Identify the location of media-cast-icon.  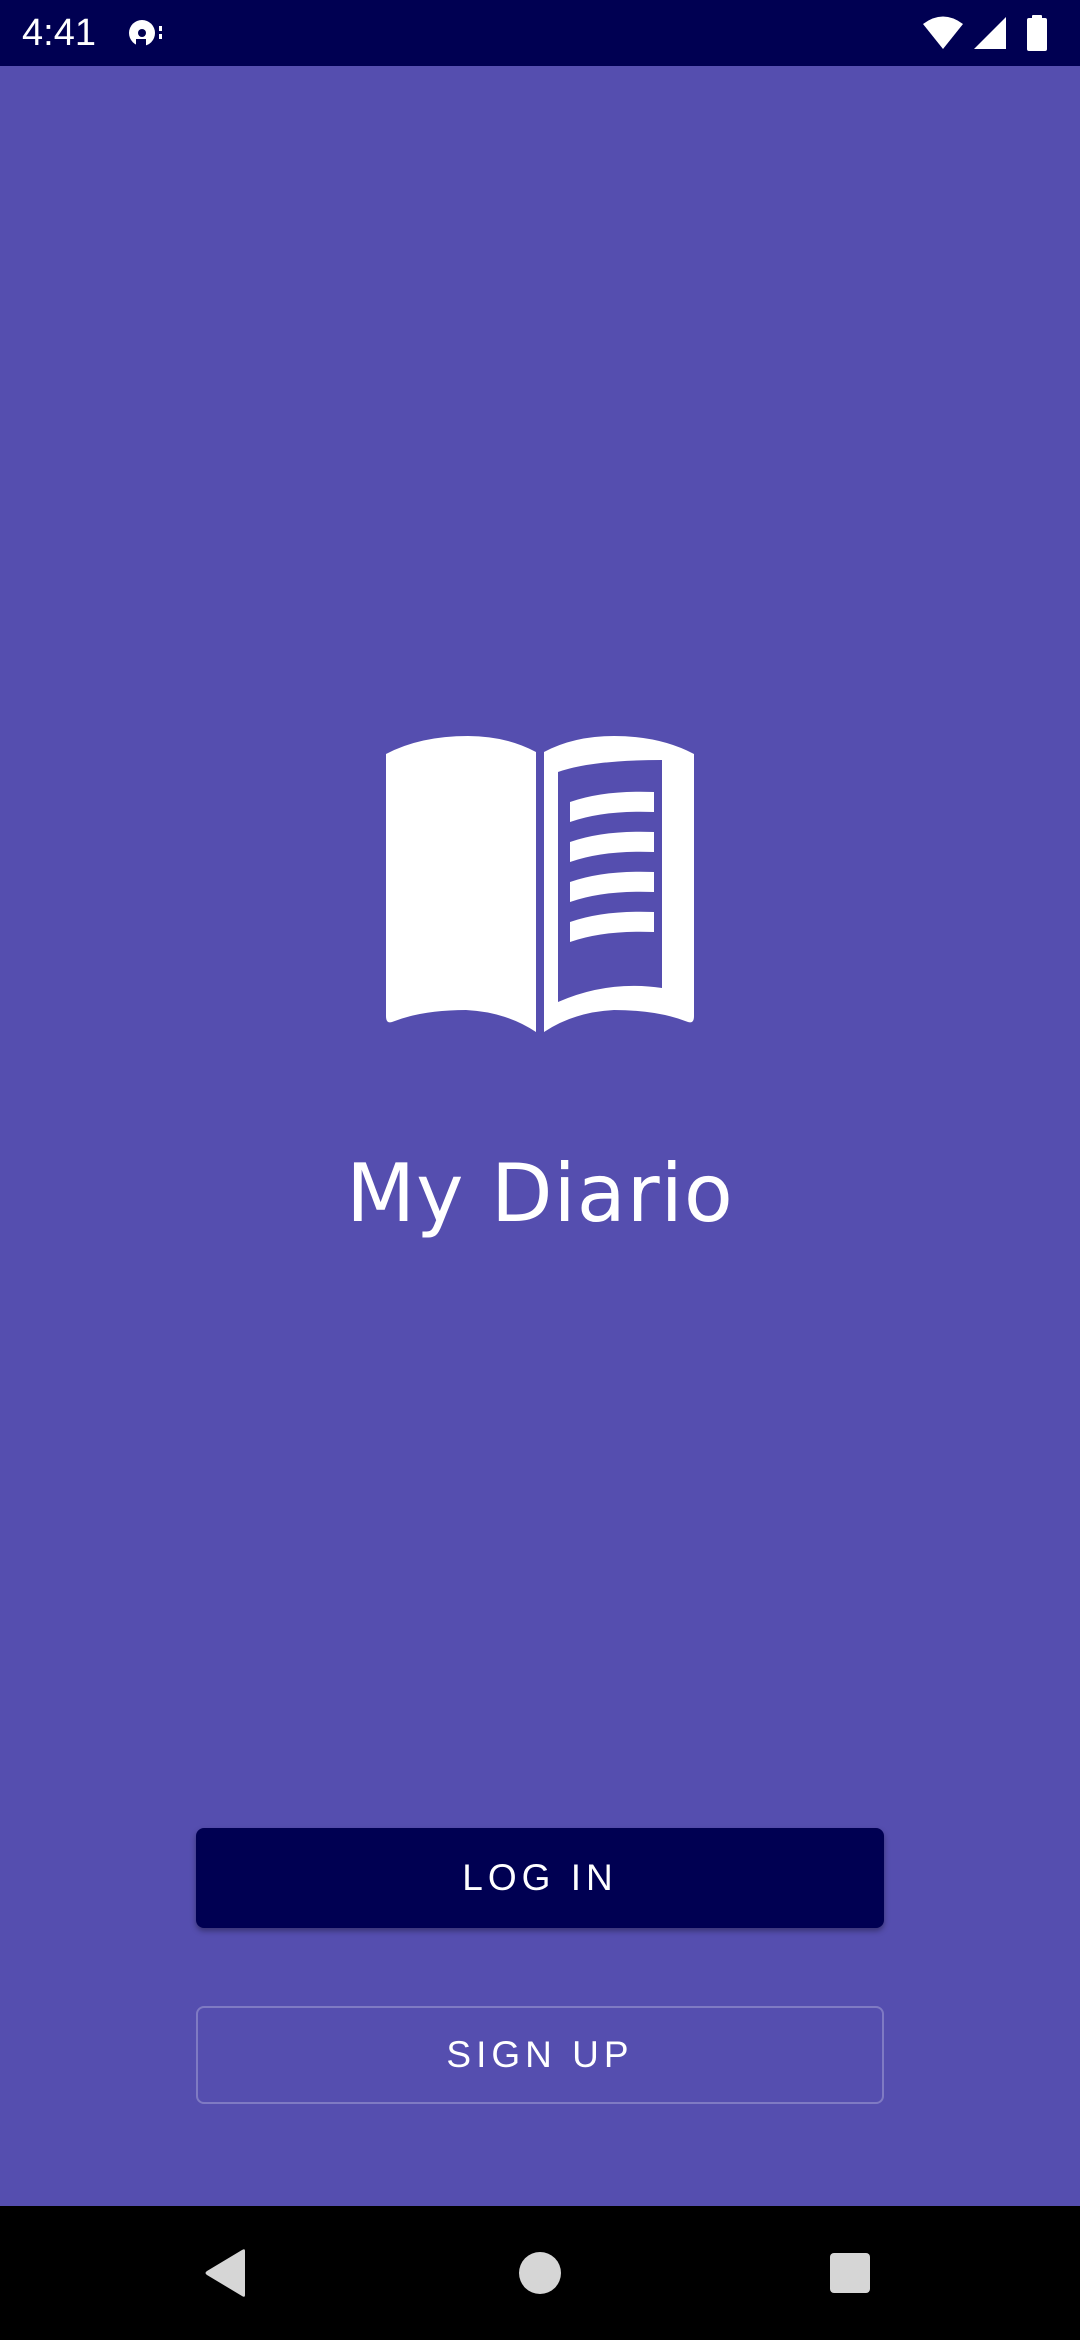
(145, 33).